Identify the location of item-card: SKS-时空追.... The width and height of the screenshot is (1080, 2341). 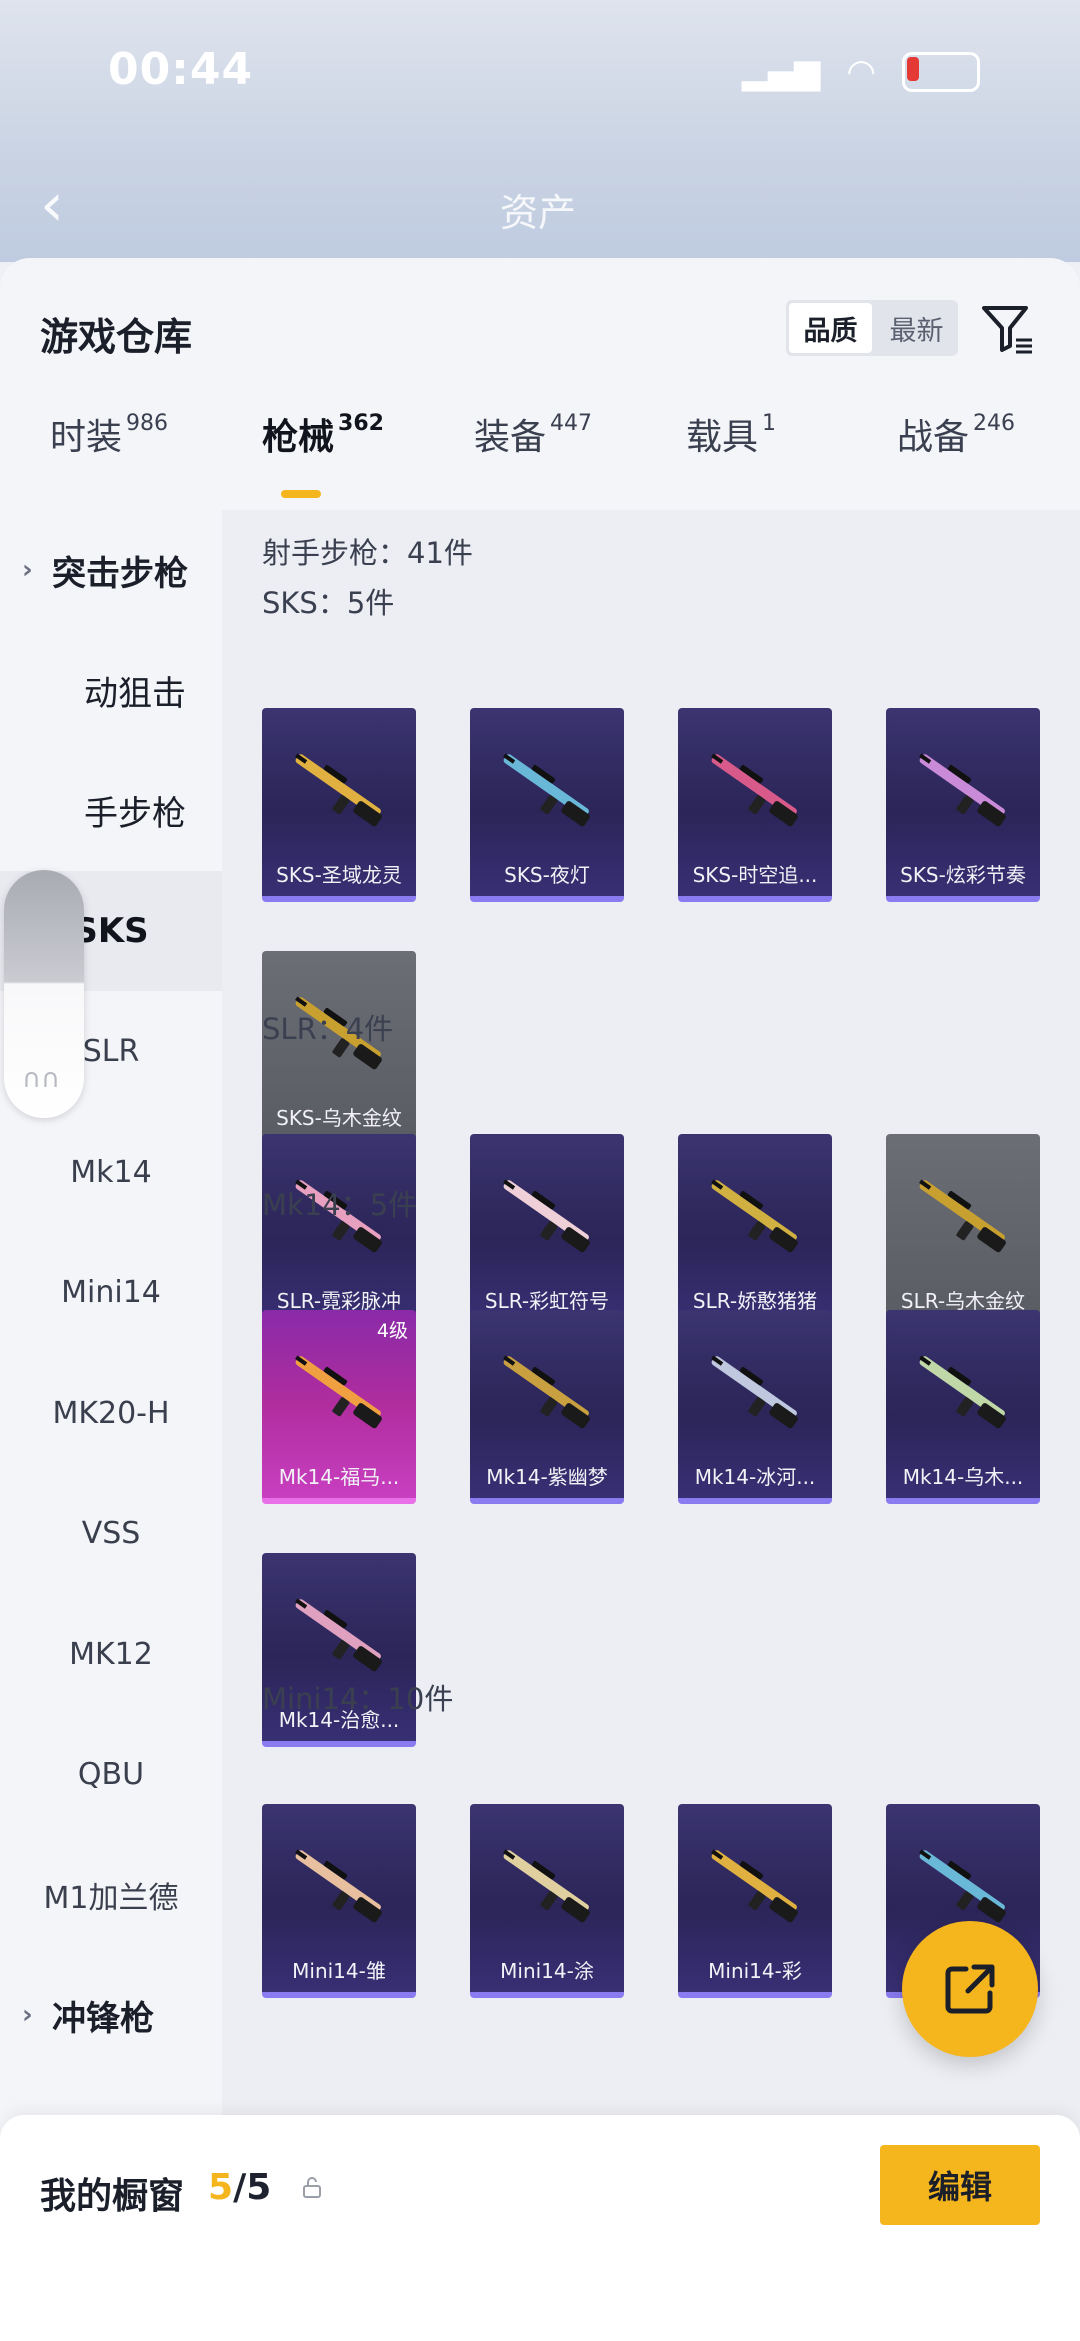
(755, 805).